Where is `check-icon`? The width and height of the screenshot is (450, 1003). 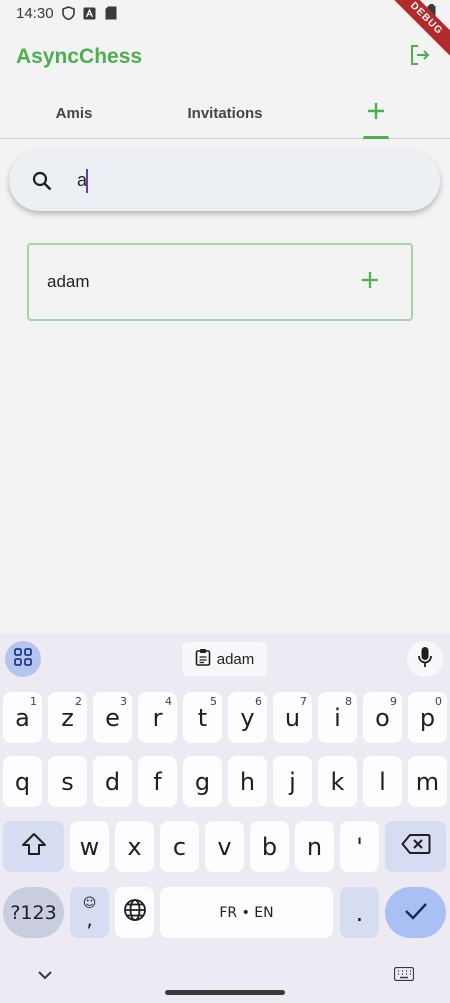 check-icon is located at coordinates (416, 913).